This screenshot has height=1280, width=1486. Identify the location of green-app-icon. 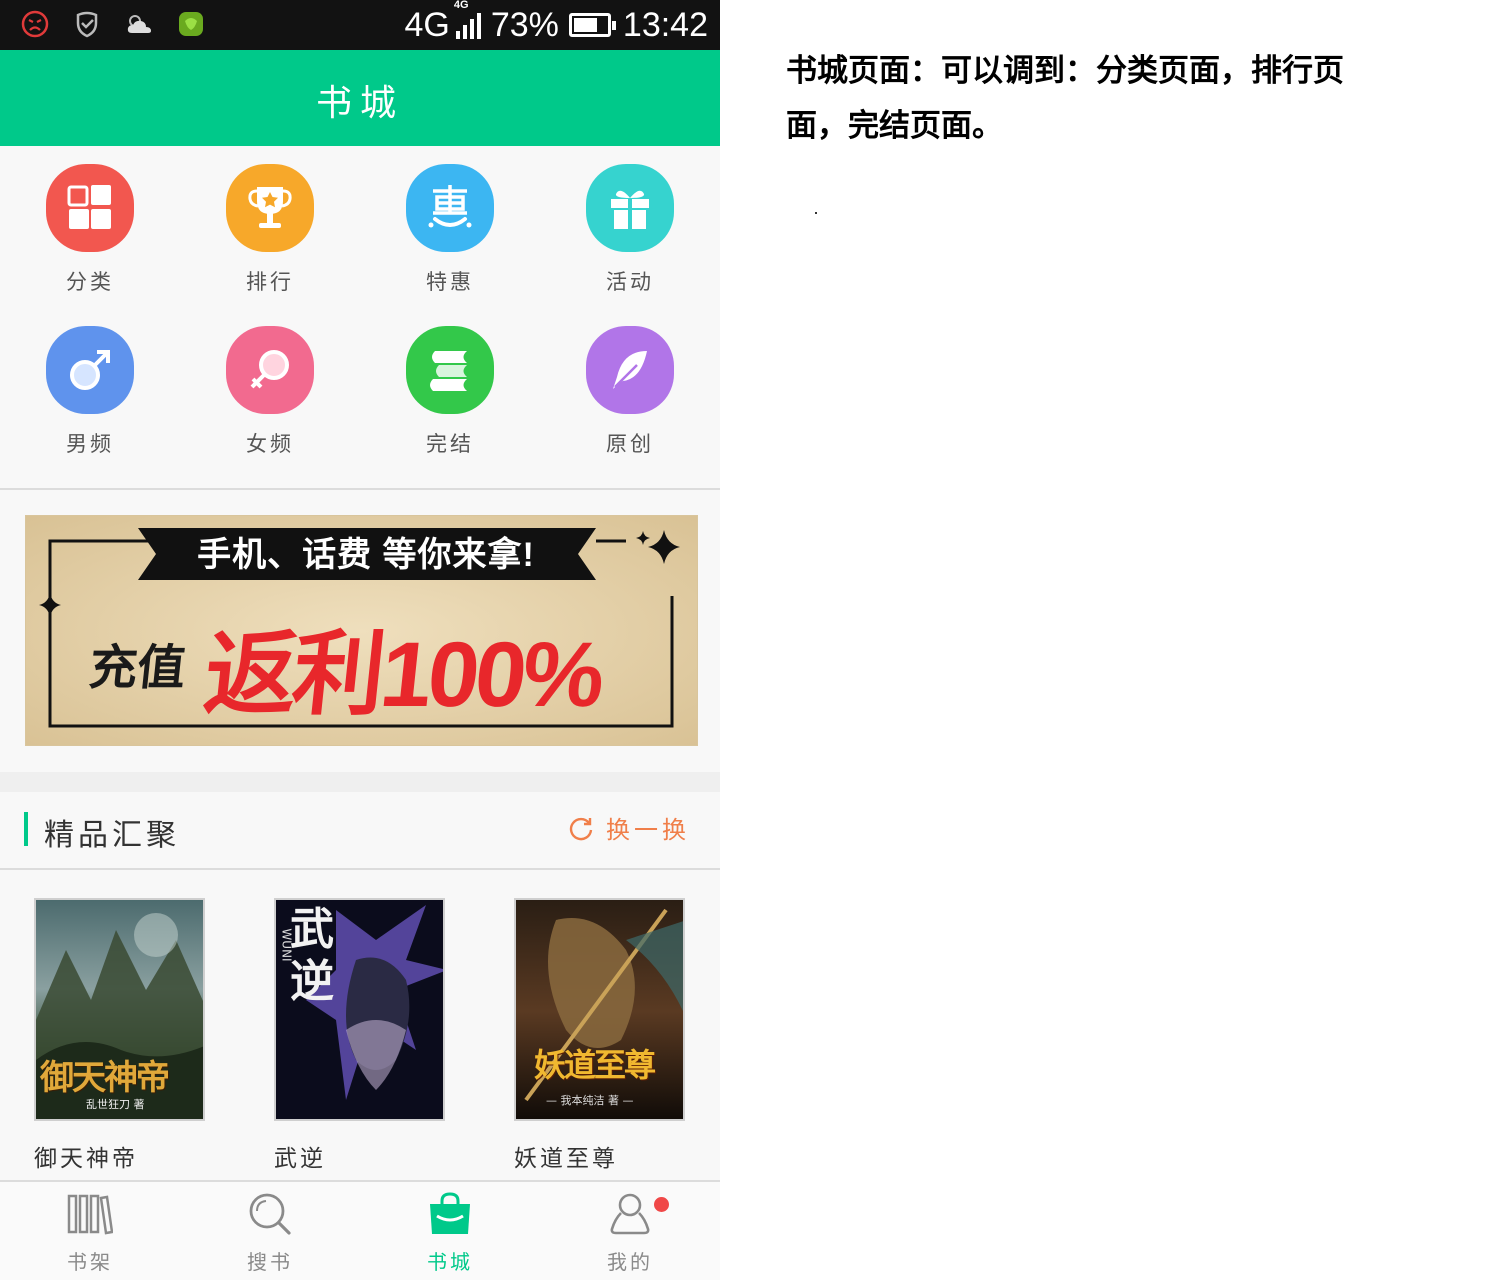
(191, 24).